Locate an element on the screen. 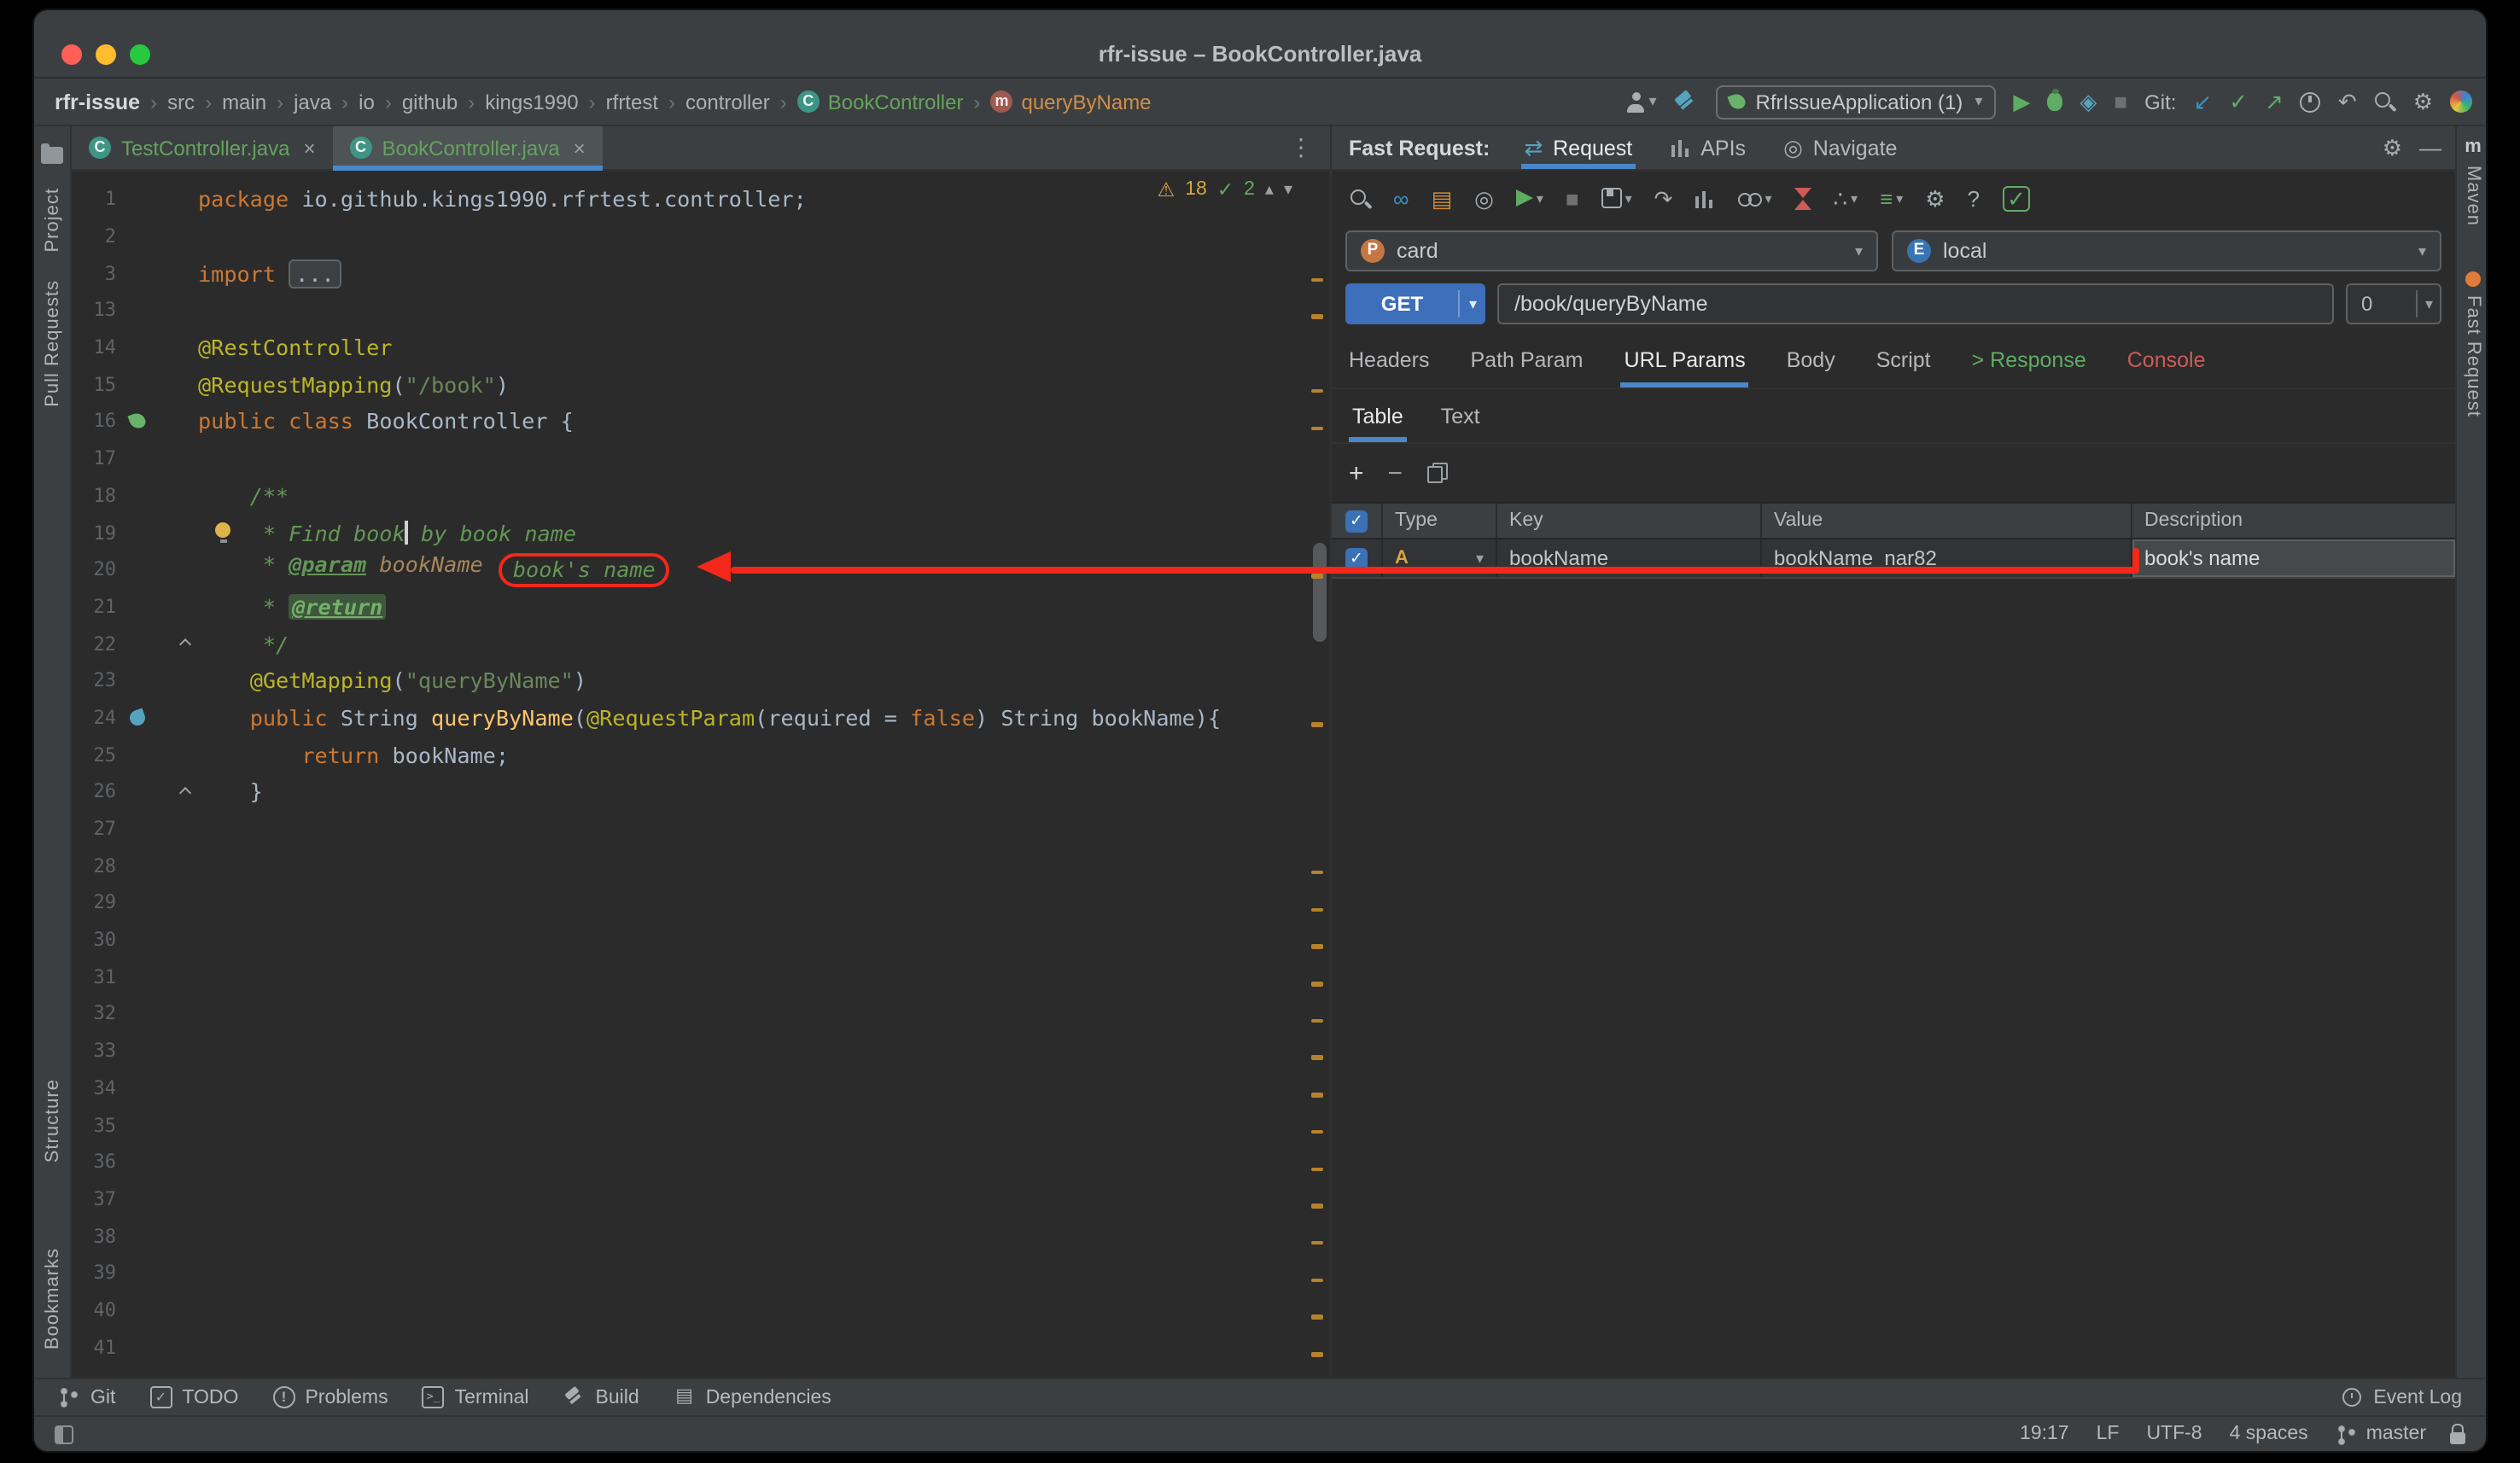 The image size is (2520, 1463). event-log-button: Event Log is located at coordinates (2402, 1398).